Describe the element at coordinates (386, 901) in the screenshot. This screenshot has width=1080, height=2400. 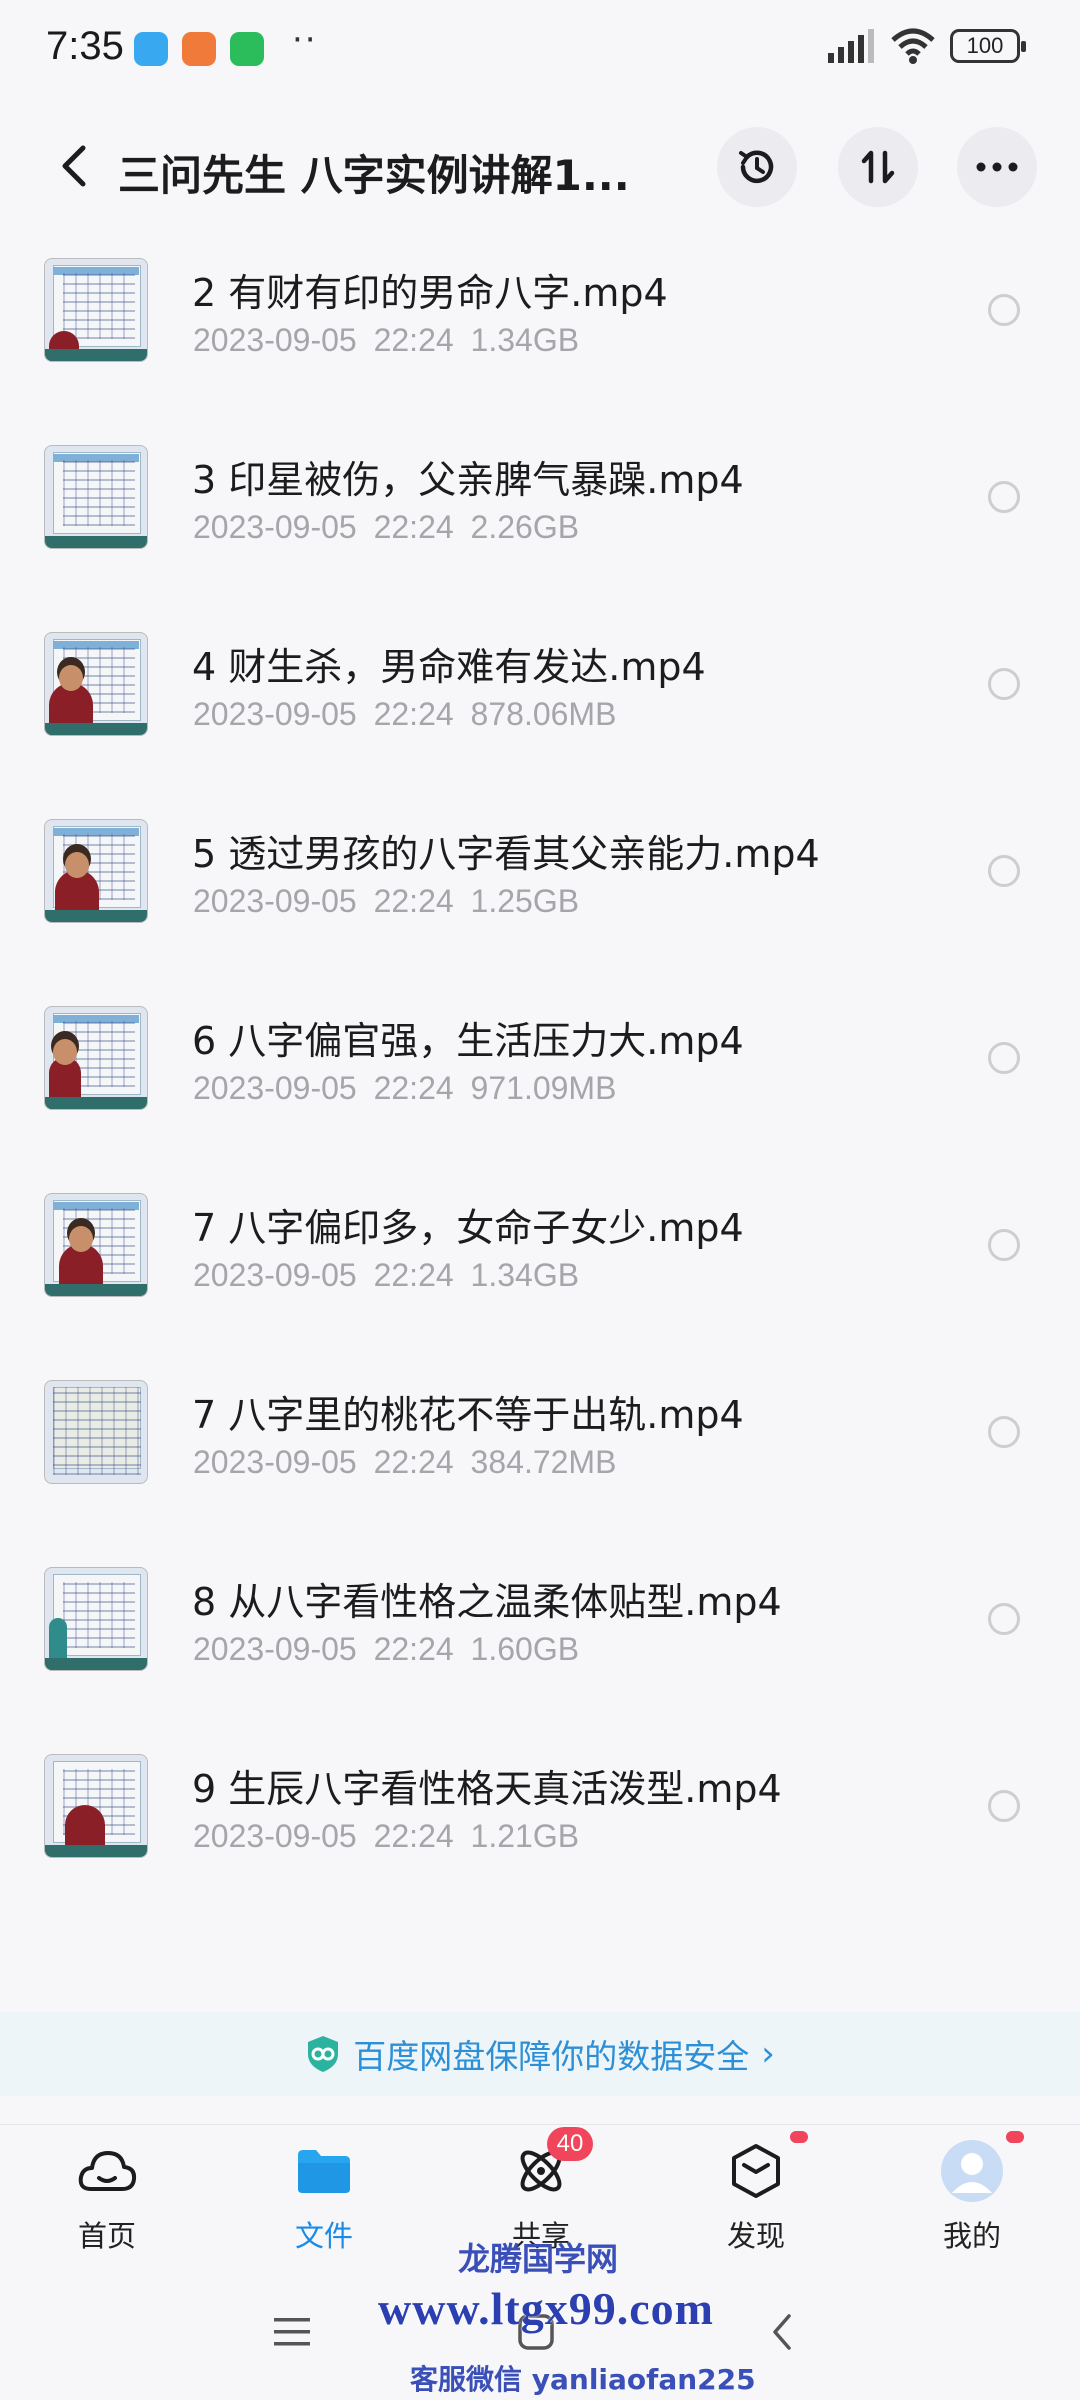
I see `file-meta: 2023-09-05 22:24 1.25GB` at that location.